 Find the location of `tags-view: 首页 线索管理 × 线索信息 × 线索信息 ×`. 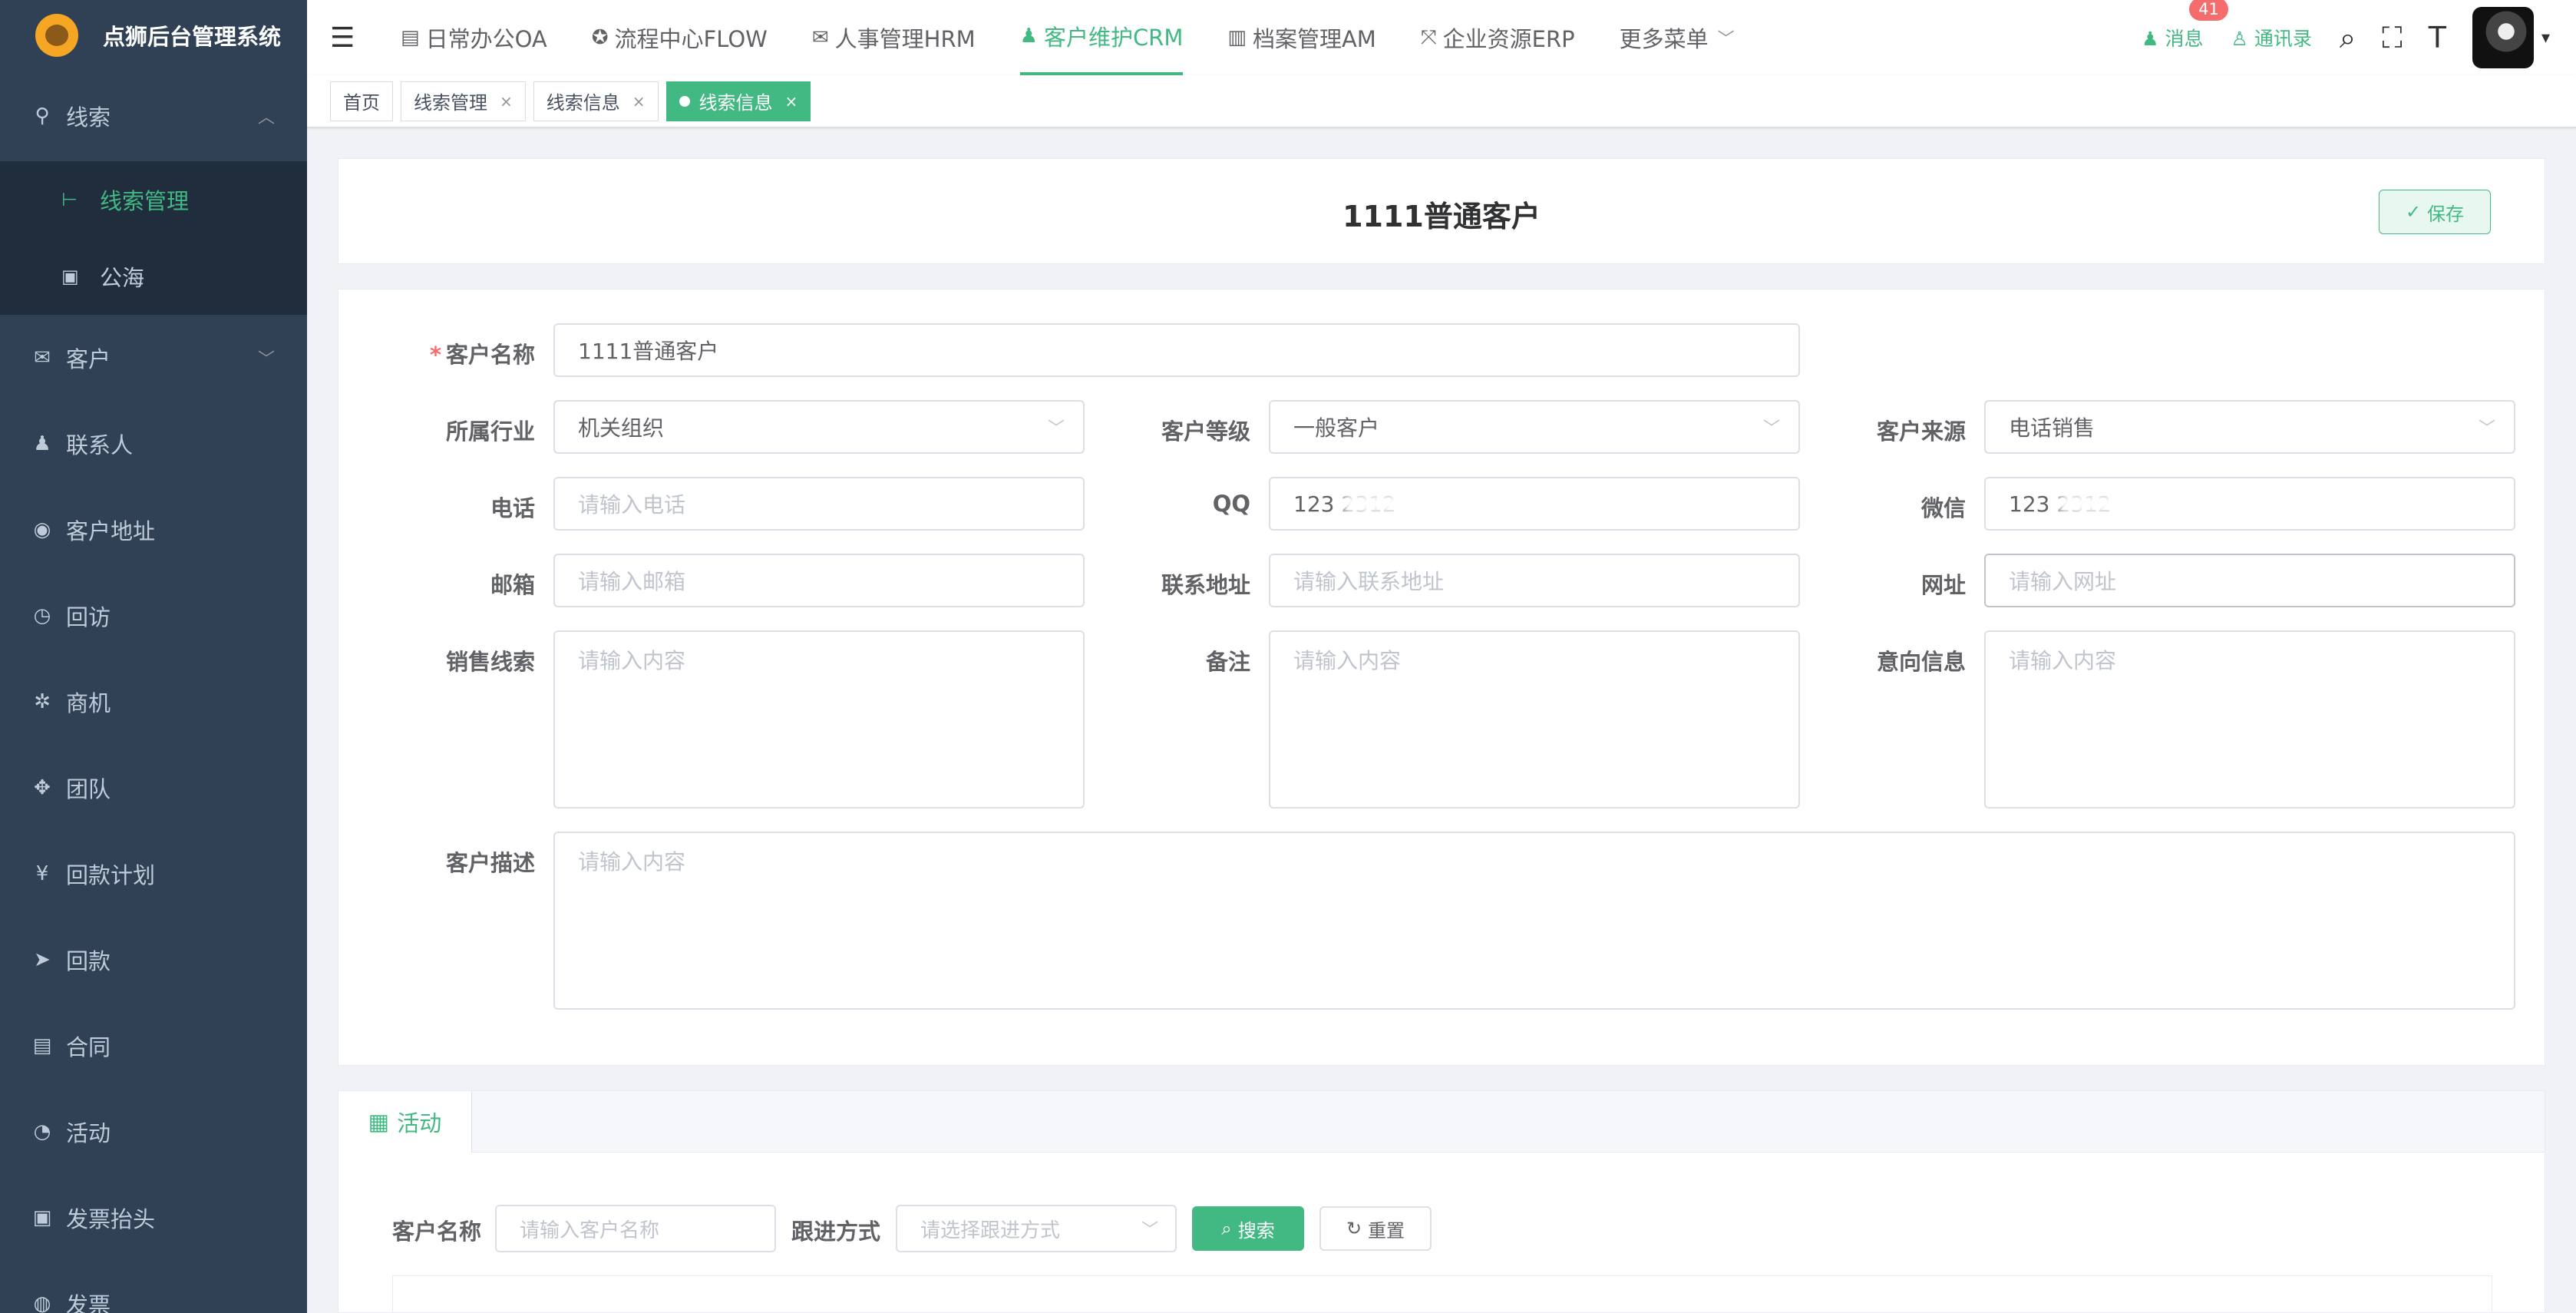

tags-view: 首页 线索管理 × 线索信息 × 线索信息 × is located at coordinates (1441, 101).